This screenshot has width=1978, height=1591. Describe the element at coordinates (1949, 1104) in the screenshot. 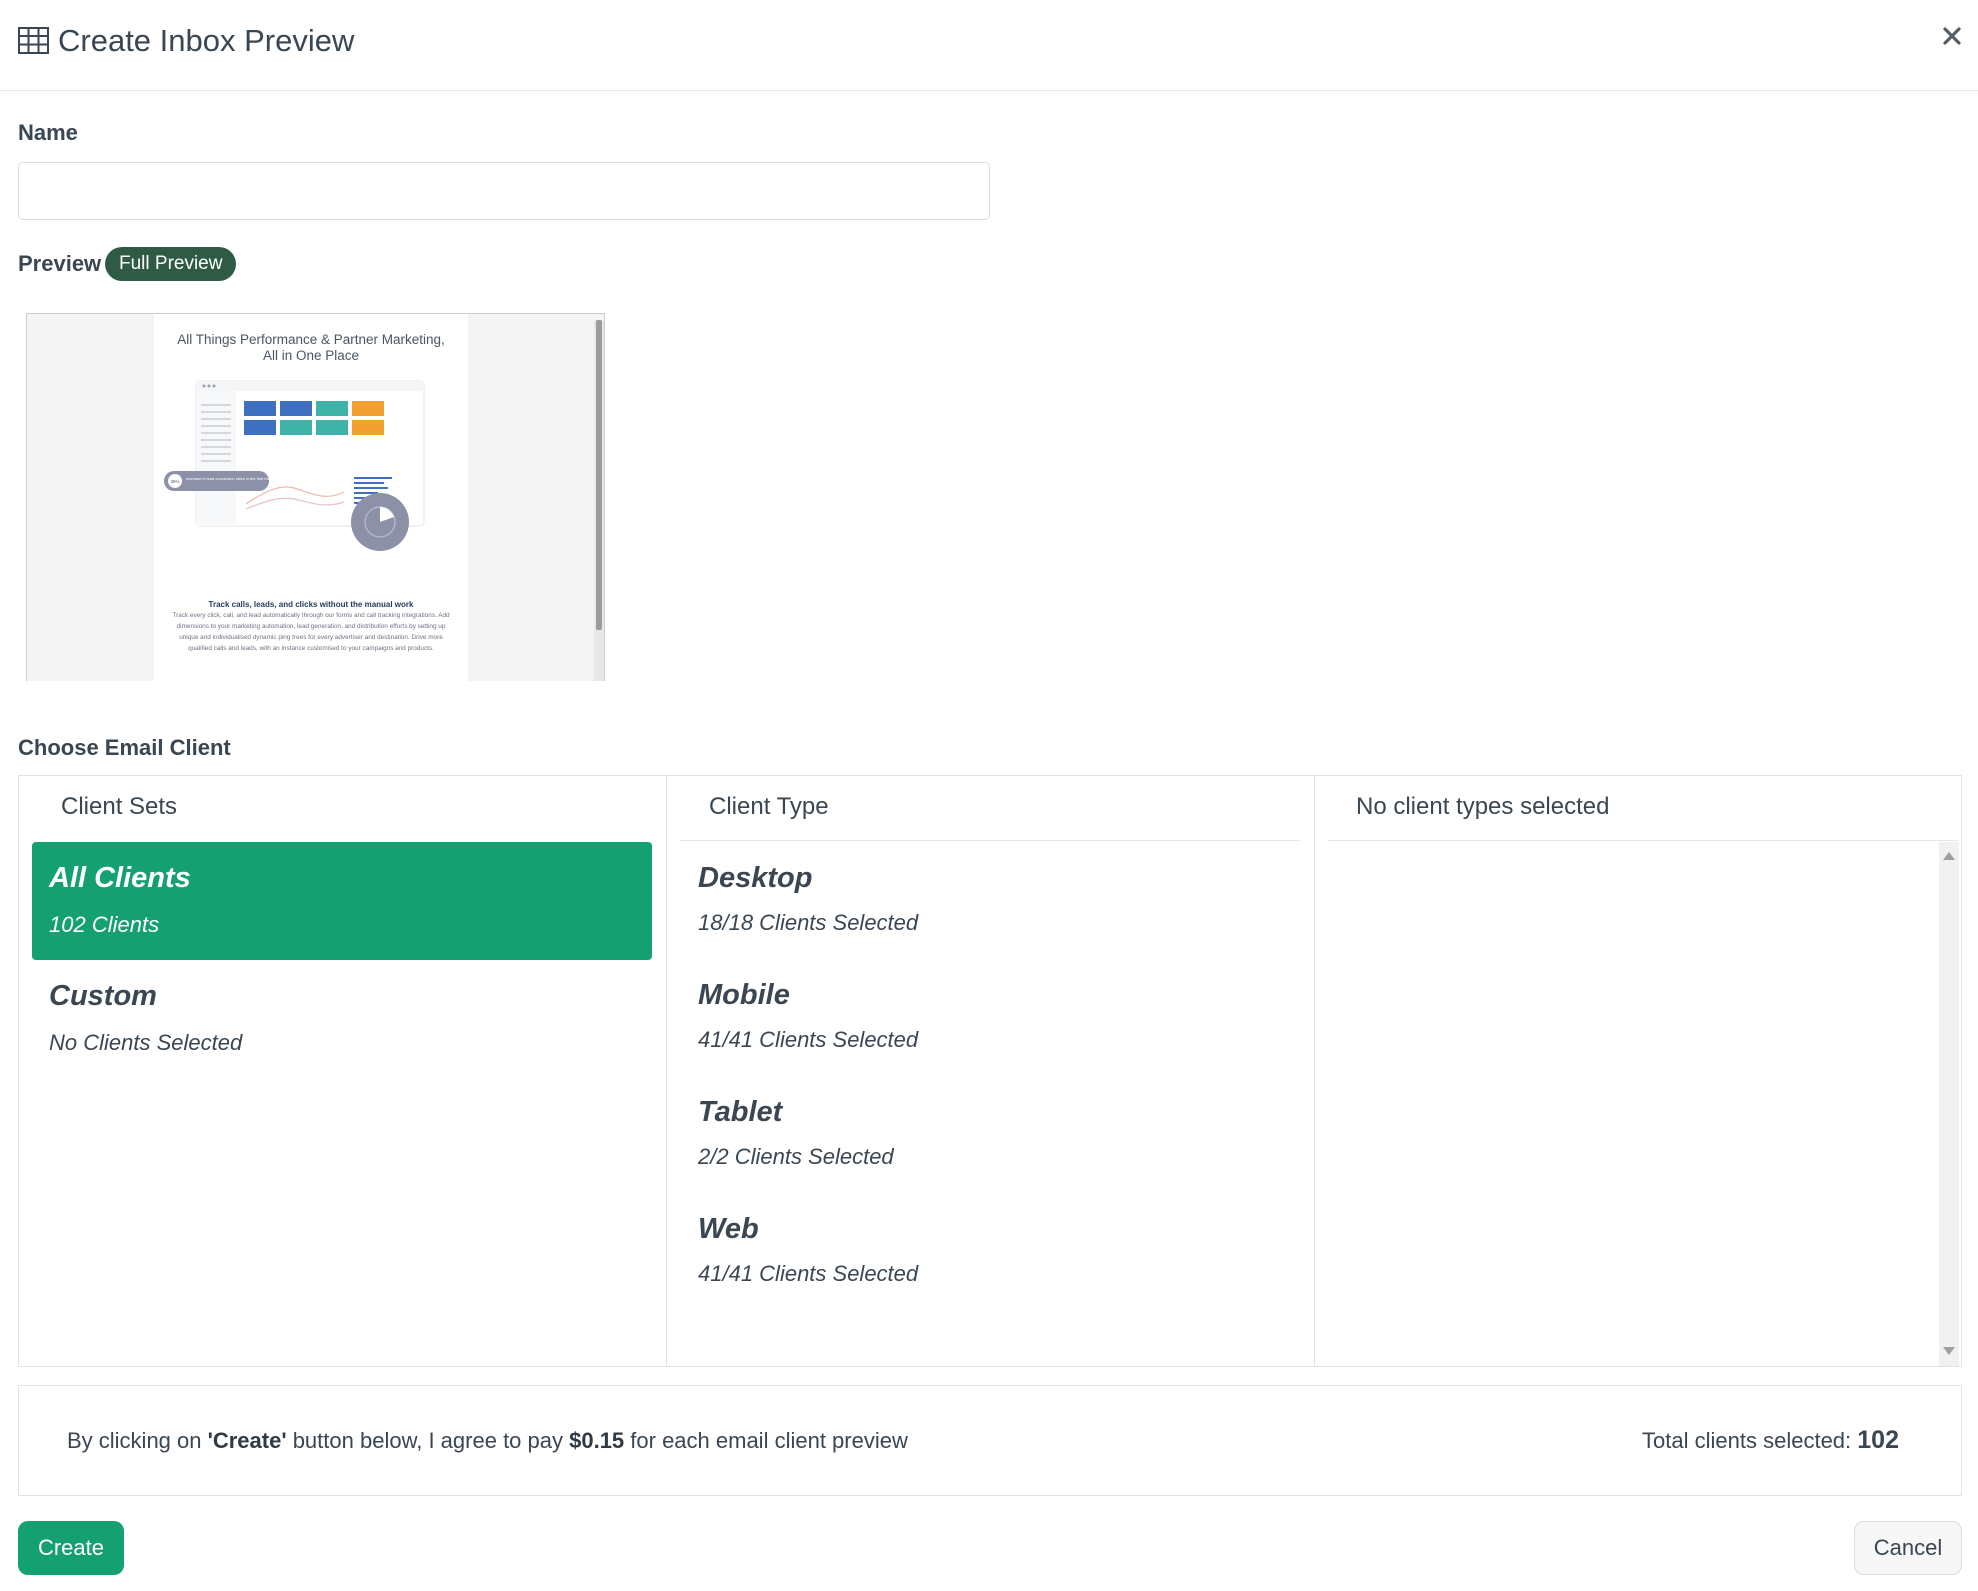

I see `client-list-scrollbar` at that location.